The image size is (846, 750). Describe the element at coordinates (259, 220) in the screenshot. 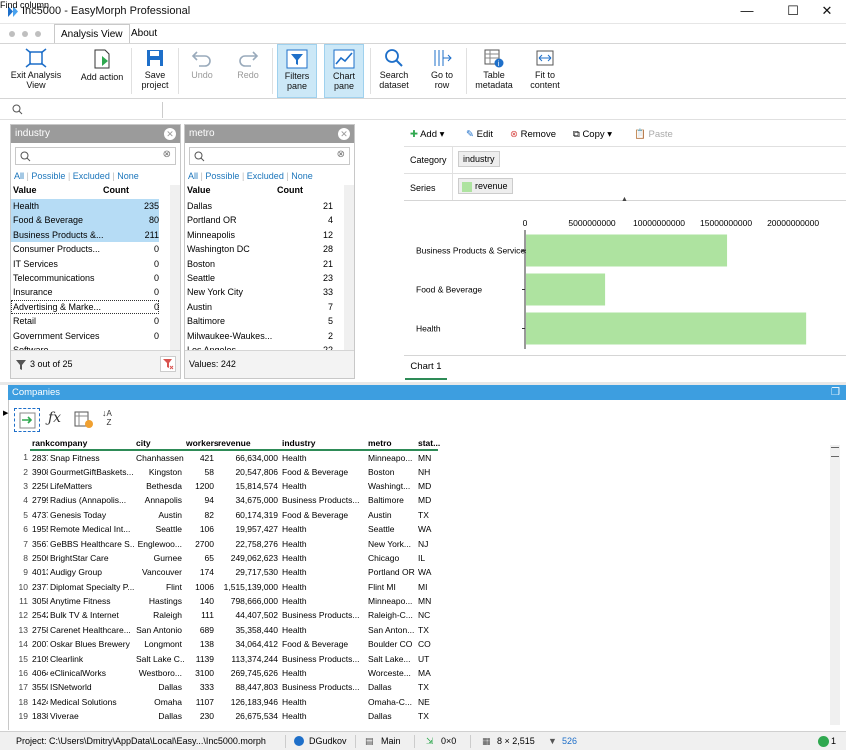

I see `filter-value-row: Portland OR 4` at that location.